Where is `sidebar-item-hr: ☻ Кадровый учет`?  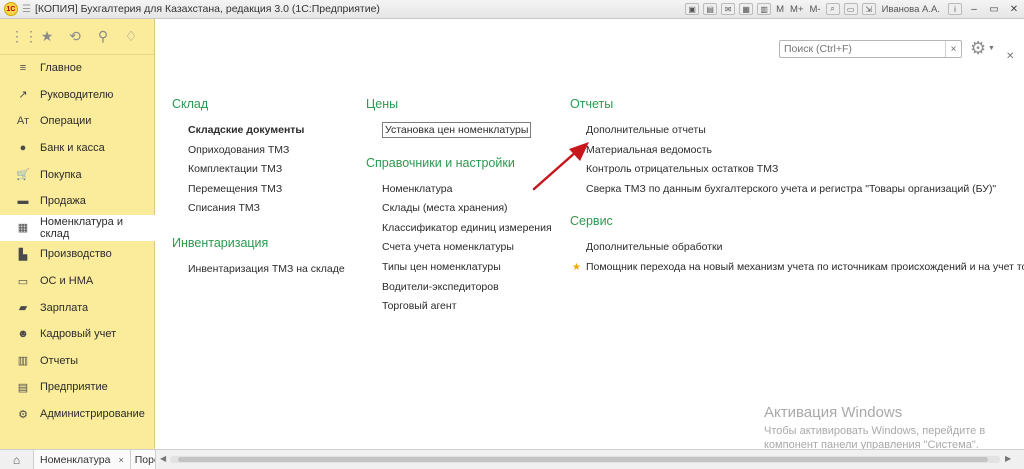 sidebar-item-hr: ☻ Кадровый учет is located at coordinates (77, 334).